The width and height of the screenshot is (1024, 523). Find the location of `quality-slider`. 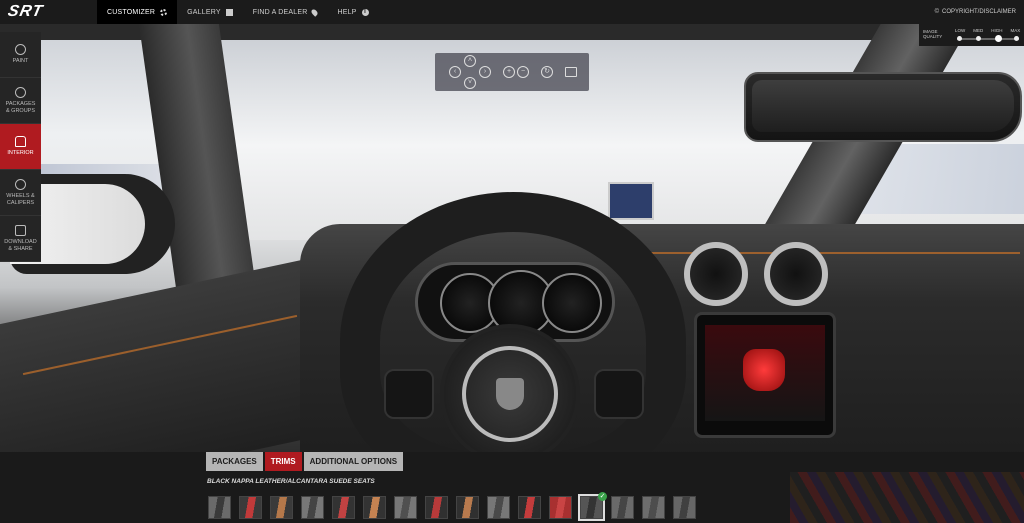

quality-slider is located at coordinates (988, 38).